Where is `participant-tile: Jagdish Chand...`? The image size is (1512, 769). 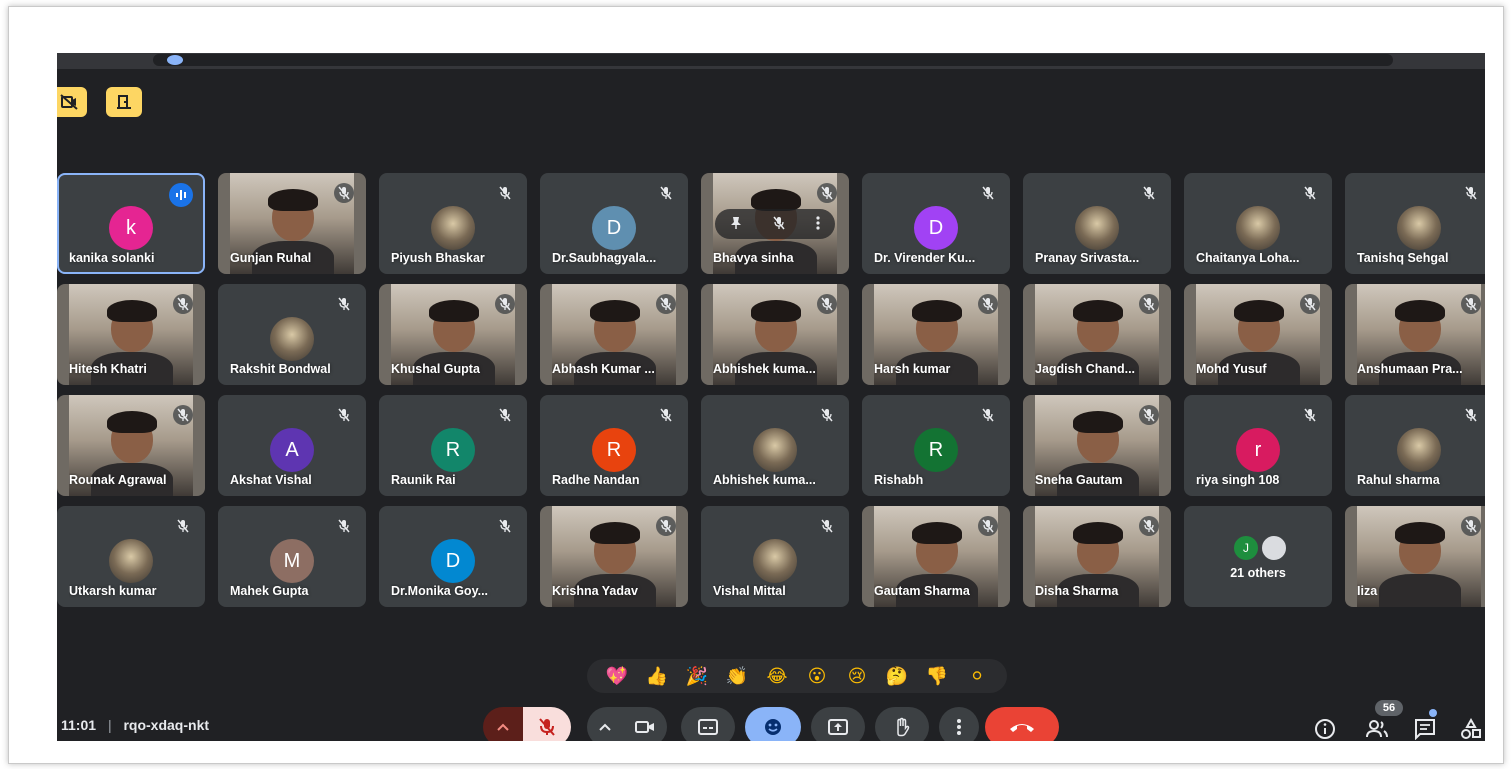
participant-tile: Jagdish Chand... is located at coordinates (1097, 334).